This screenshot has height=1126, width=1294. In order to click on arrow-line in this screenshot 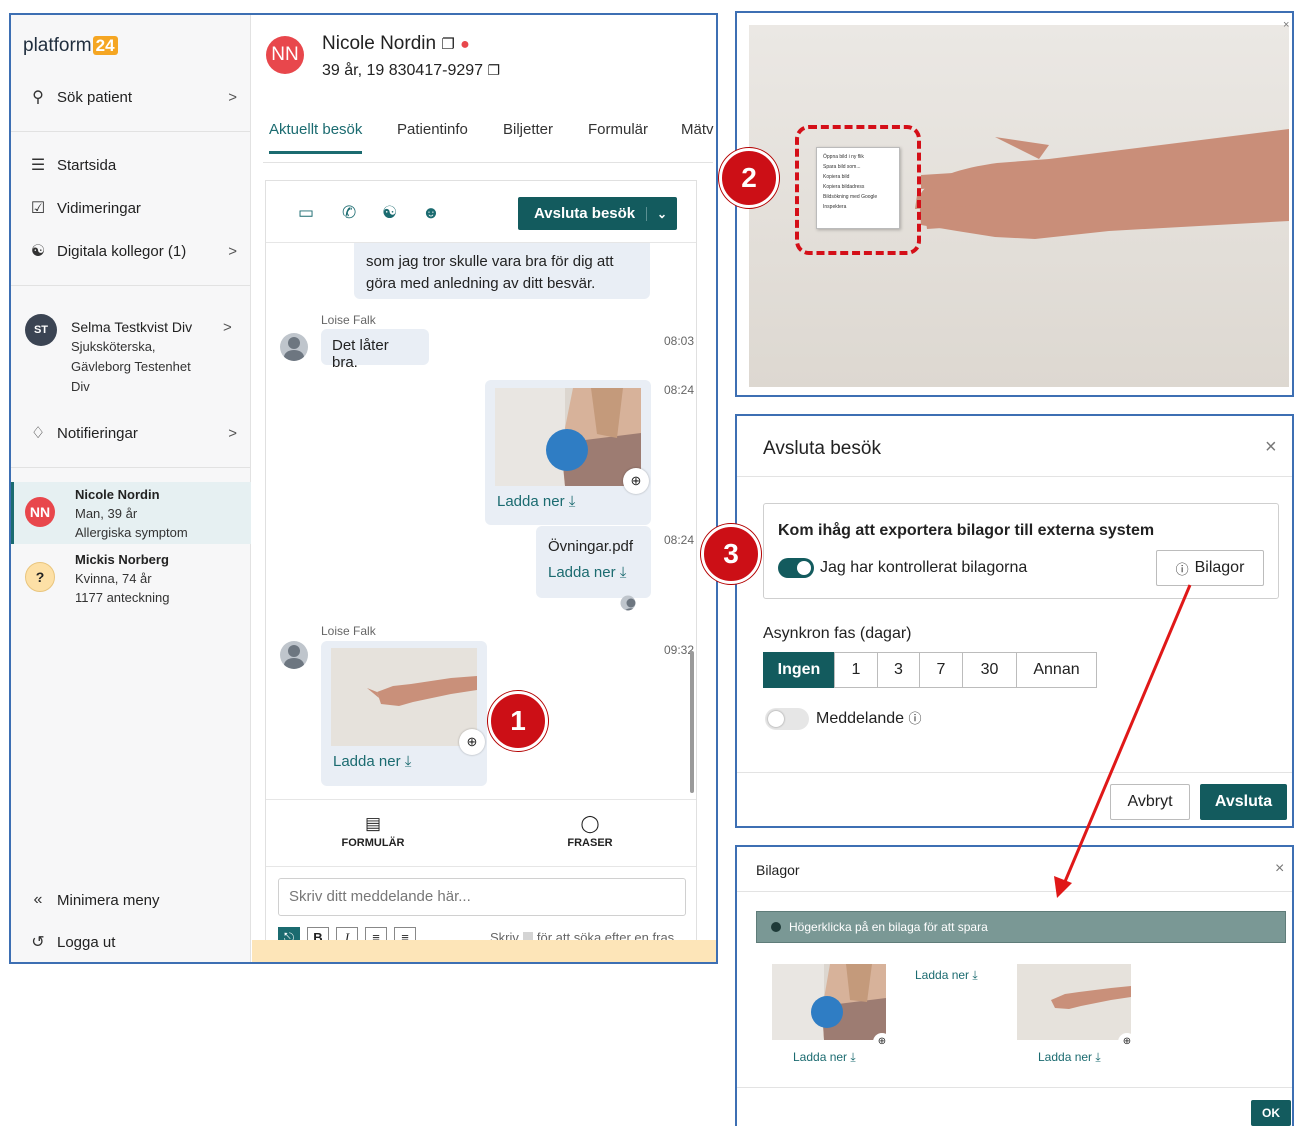, I will do `click(1127, 734)`.